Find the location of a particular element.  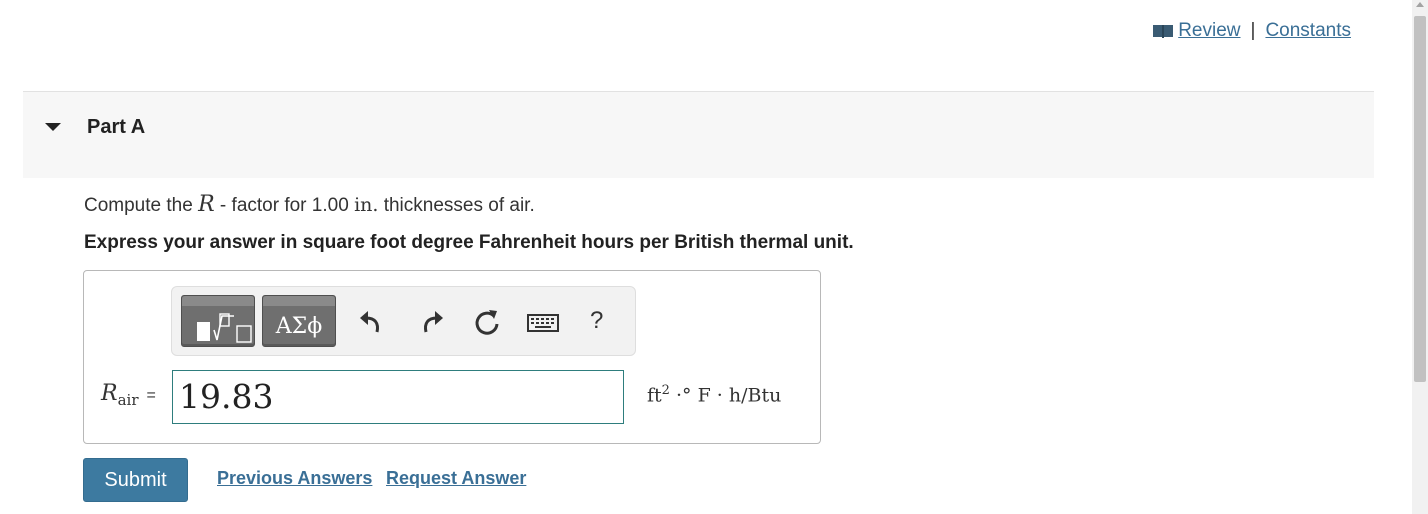

review-link: Review is located at coordinates (1209, 31).